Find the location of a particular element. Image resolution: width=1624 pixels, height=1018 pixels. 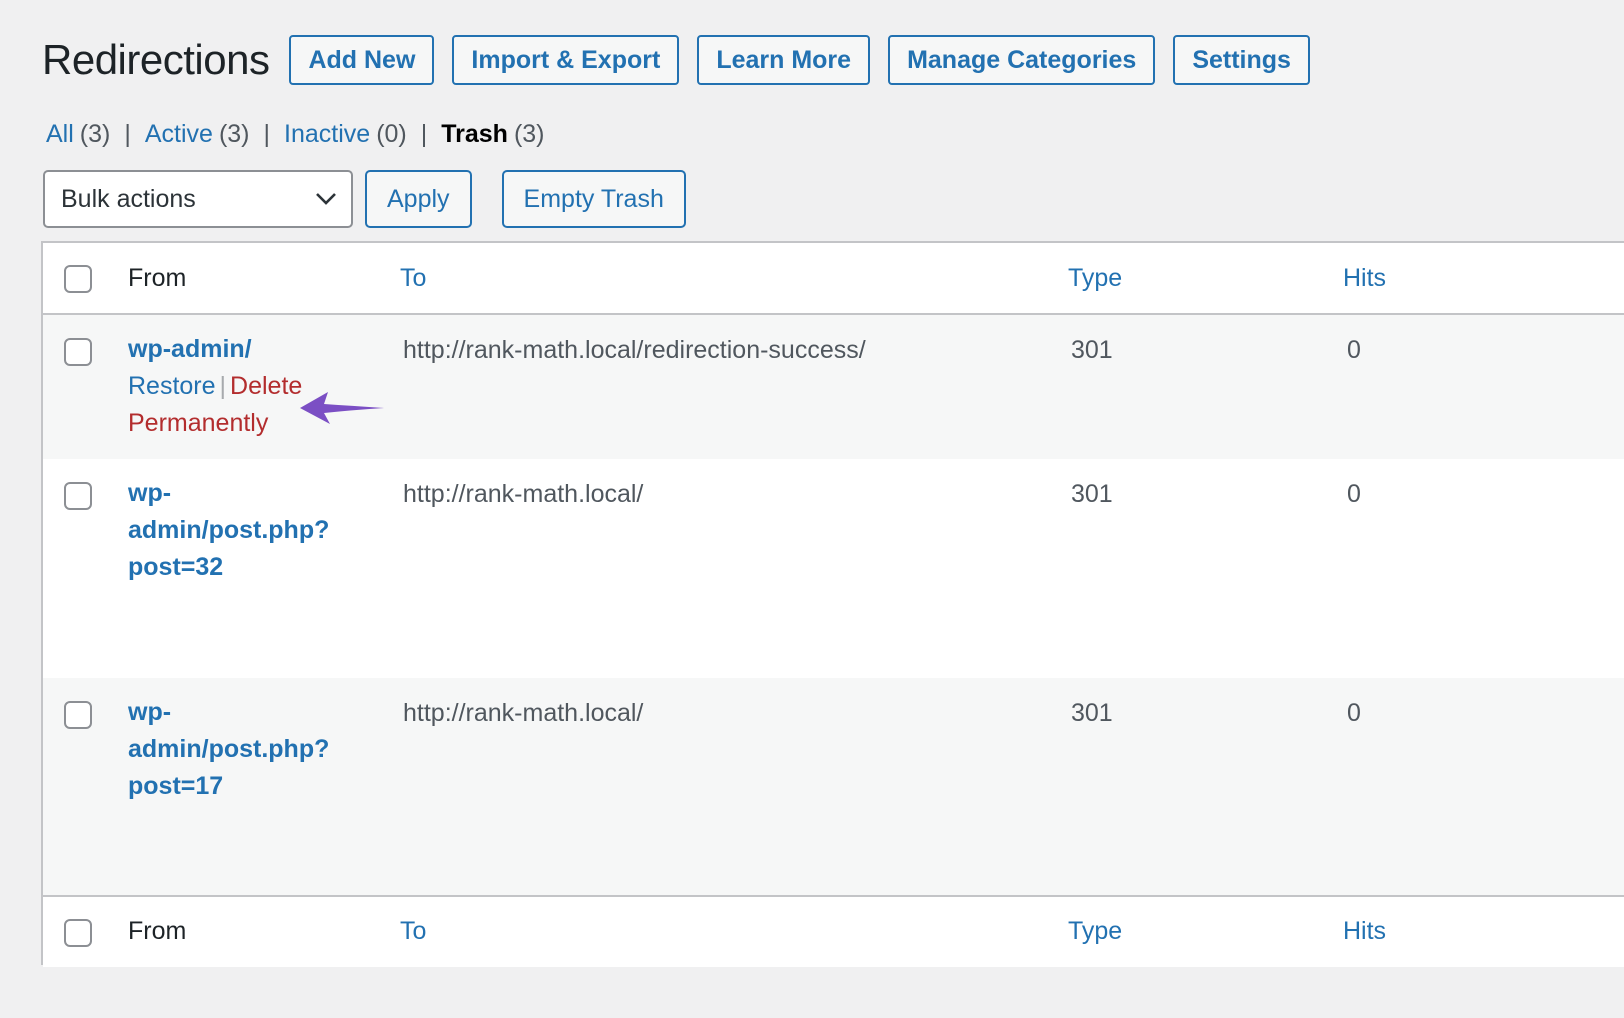

apply-button: Apply is located at coordinates (418, 199).